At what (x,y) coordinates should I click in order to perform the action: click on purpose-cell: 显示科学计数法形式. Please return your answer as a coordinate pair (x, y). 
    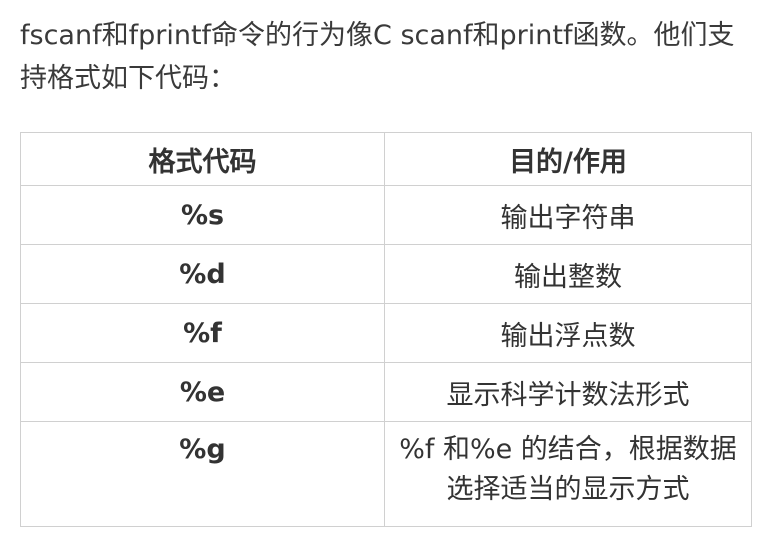
    Looking at the image, I should click on (568, 392).